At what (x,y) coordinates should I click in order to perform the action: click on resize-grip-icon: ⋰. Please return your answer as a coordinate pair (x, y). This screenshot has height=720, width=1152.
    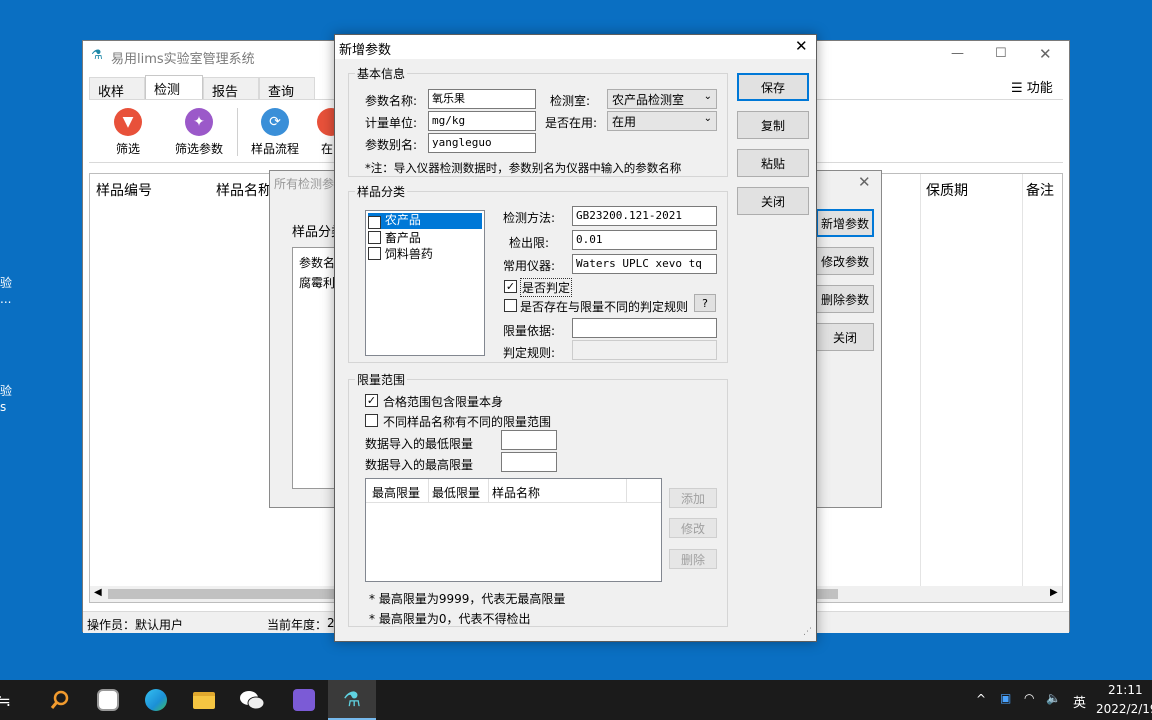
    Looking at the image, I should click on (807, 632).